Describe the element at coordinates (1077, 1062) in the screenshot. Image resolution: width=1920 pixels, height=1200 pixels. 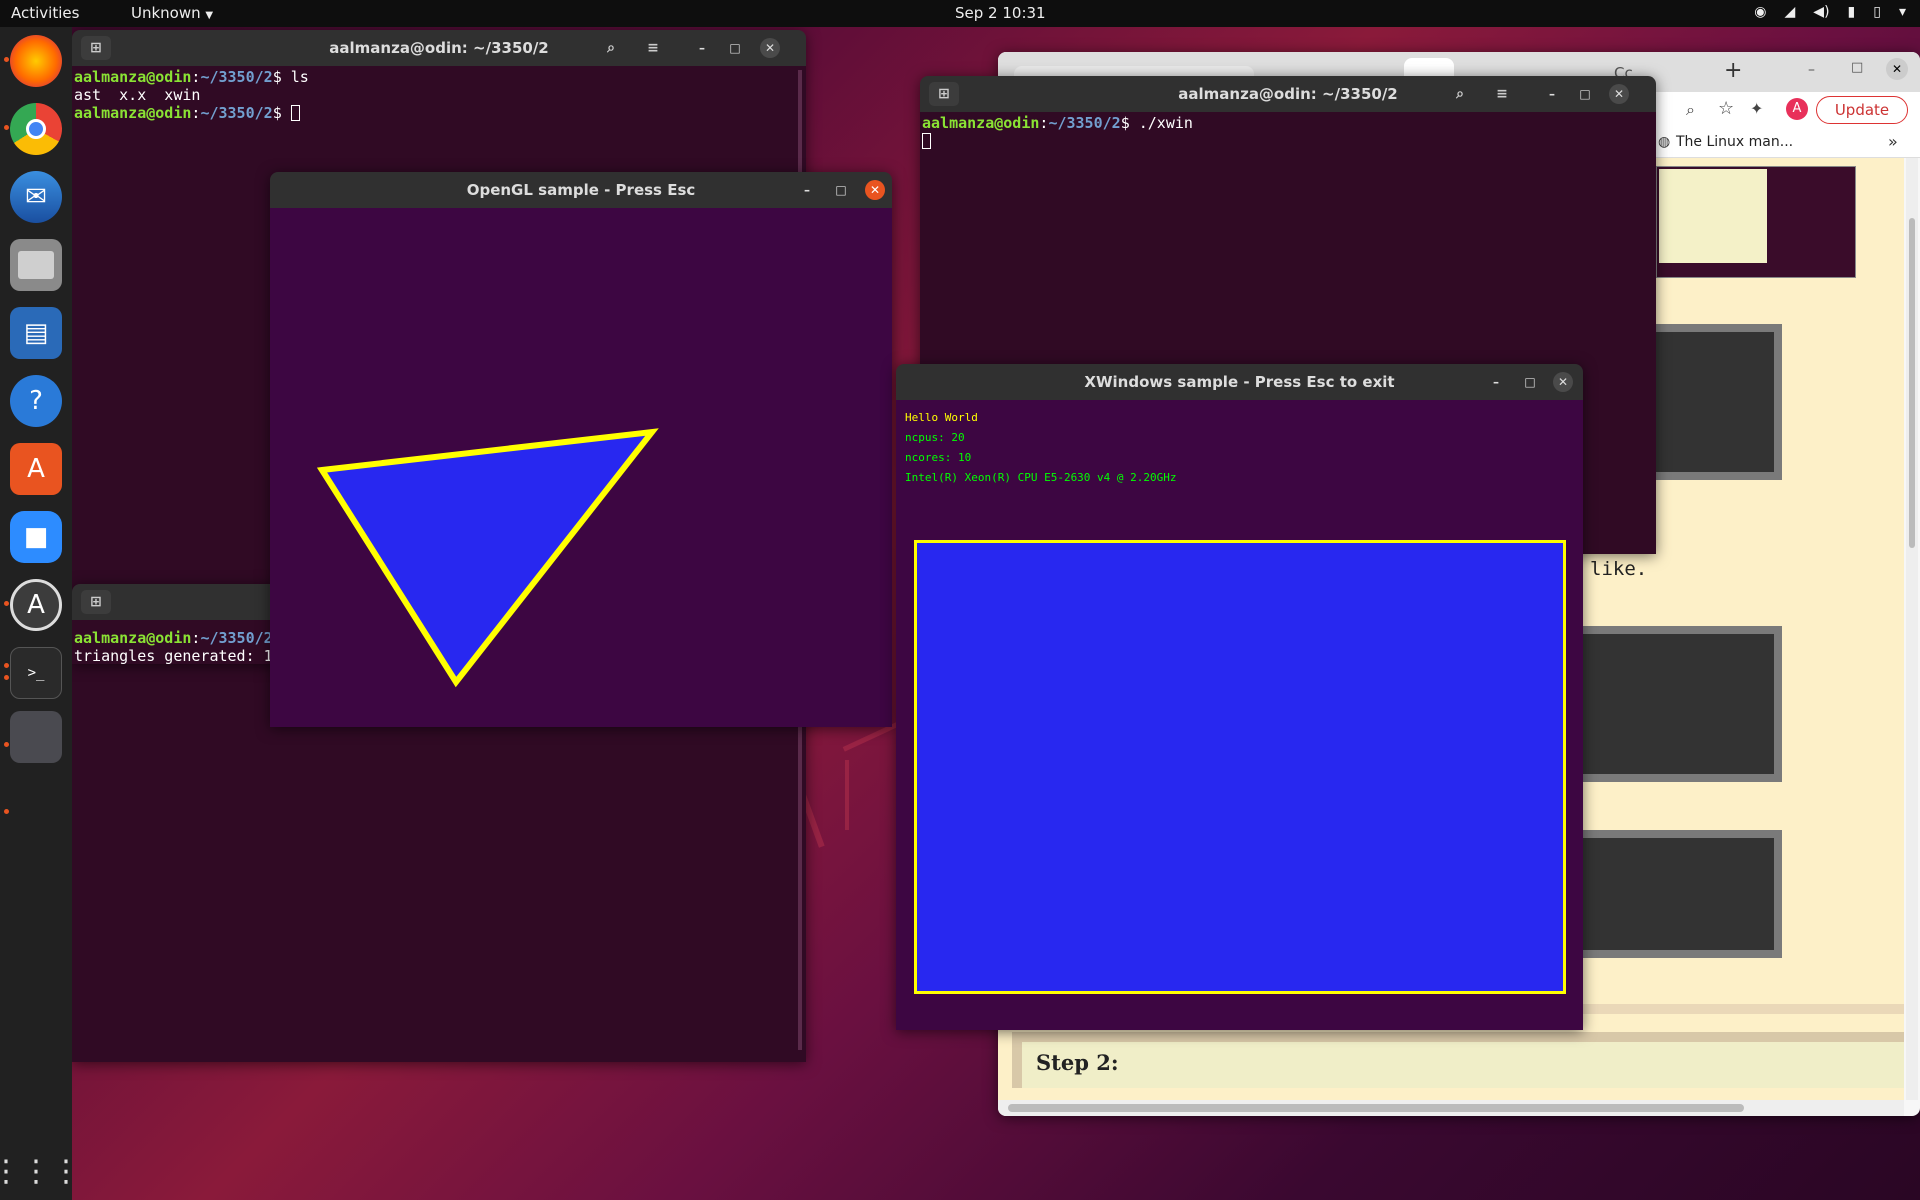
I see `step-heading: Step 2:` at that location.